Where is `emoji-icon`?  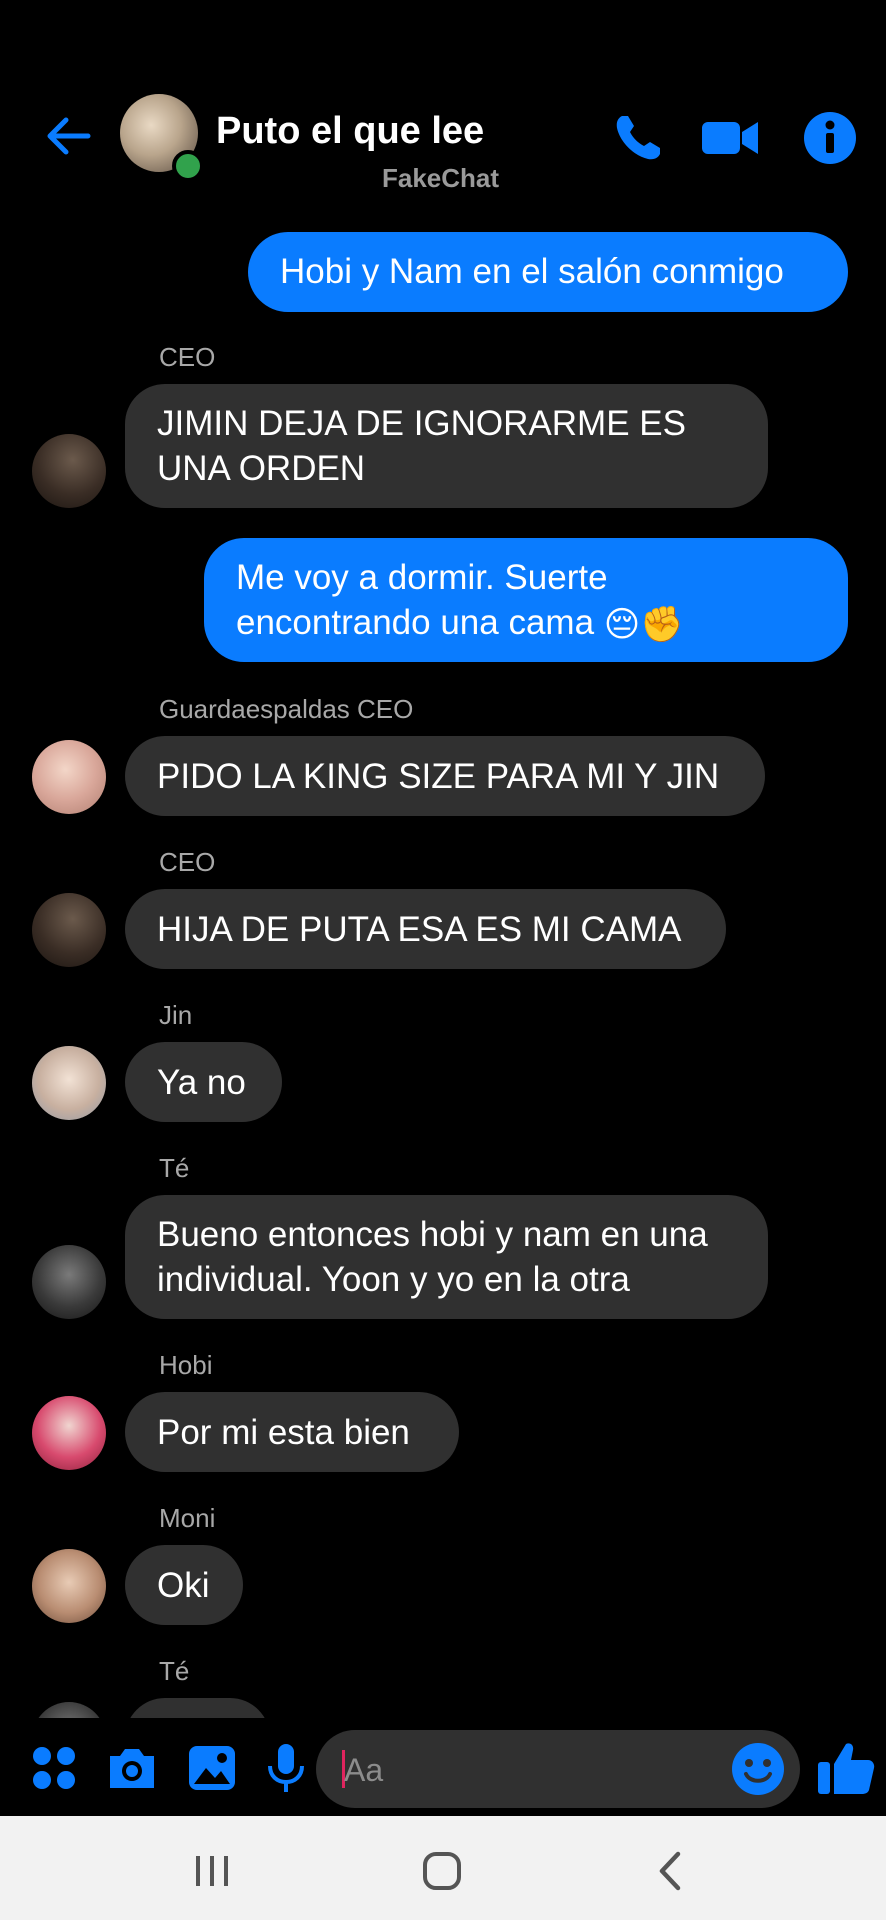 emoji-icon is located at coordinates (758, 1769).